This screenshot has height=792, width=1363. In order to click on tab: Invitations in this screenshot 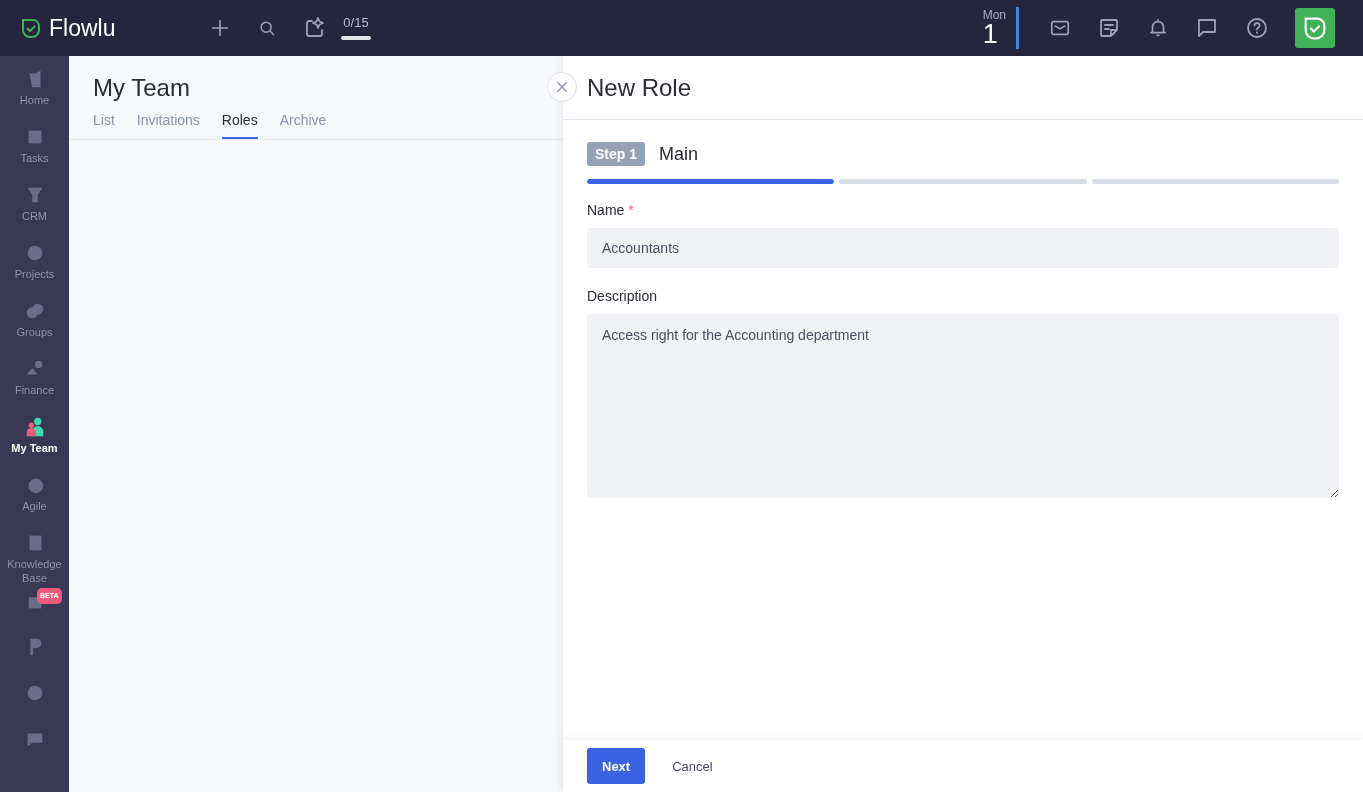, I will do `click(168, 125)`.